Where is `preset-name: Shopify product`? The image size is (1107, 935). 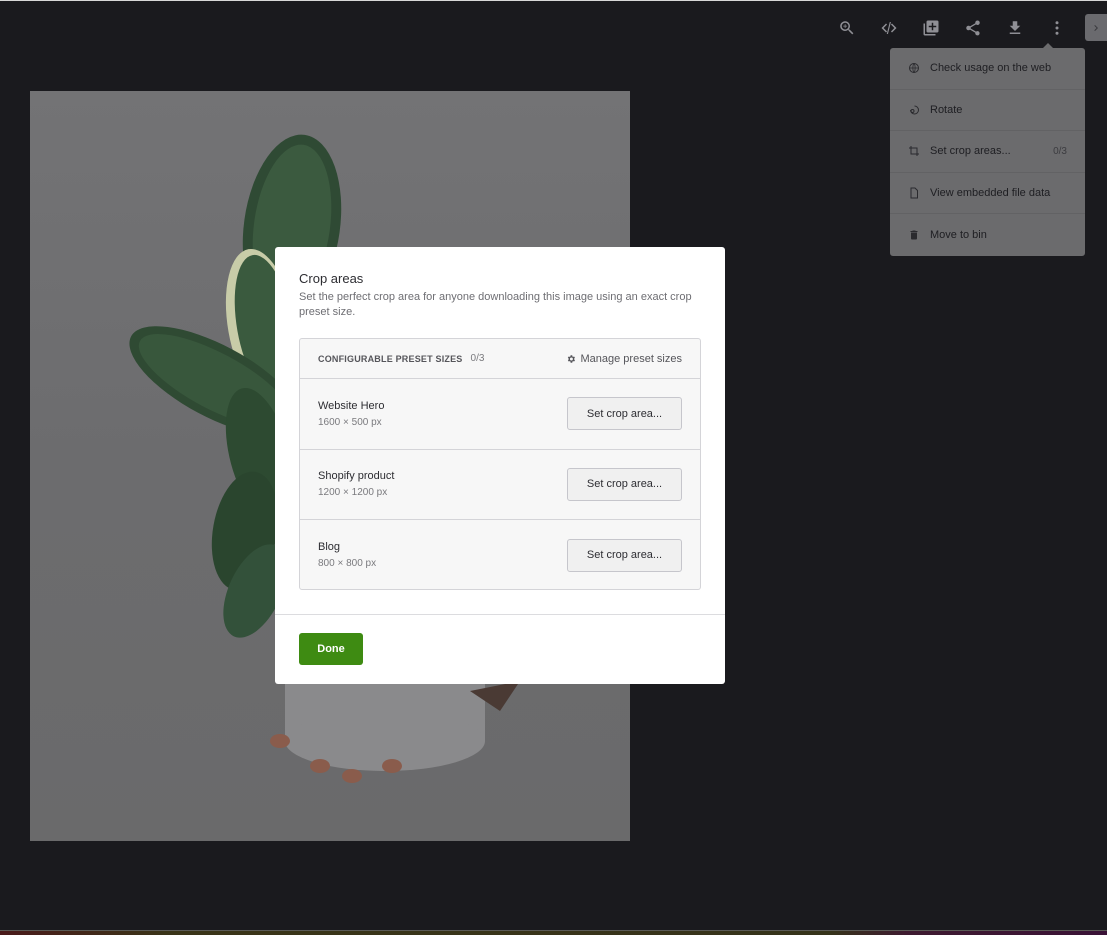 preset-name: Shopify product is located at coordinates (356, 476).